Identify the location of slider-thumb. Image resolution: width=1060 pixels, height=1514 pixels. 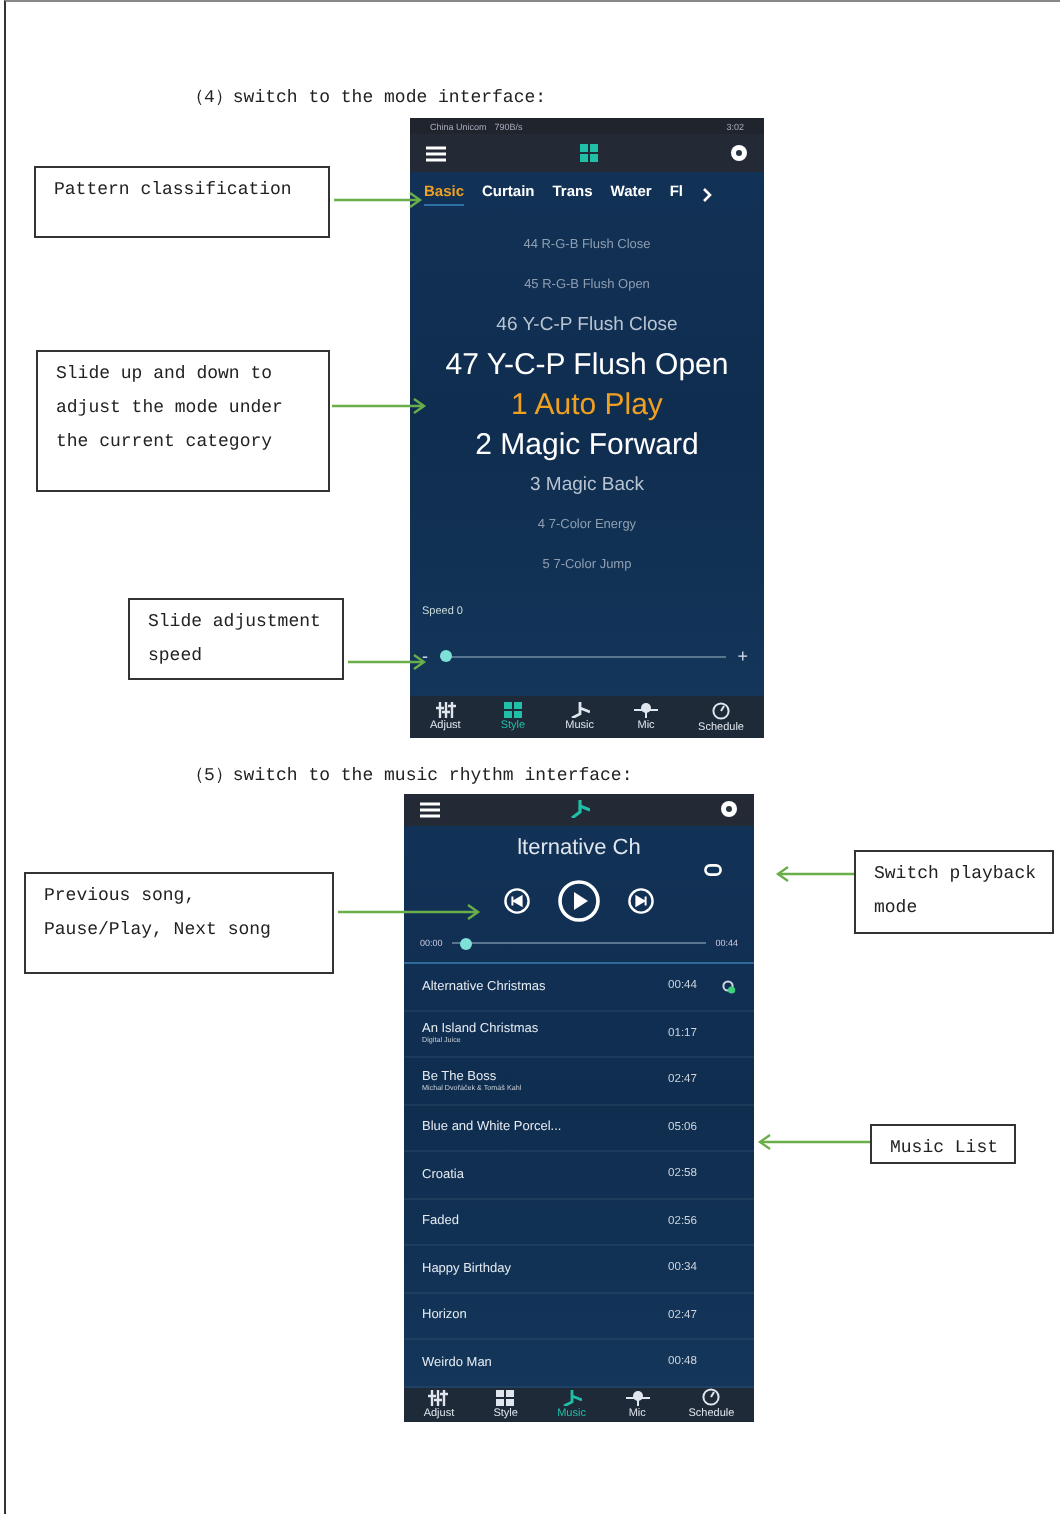
(446, 656).